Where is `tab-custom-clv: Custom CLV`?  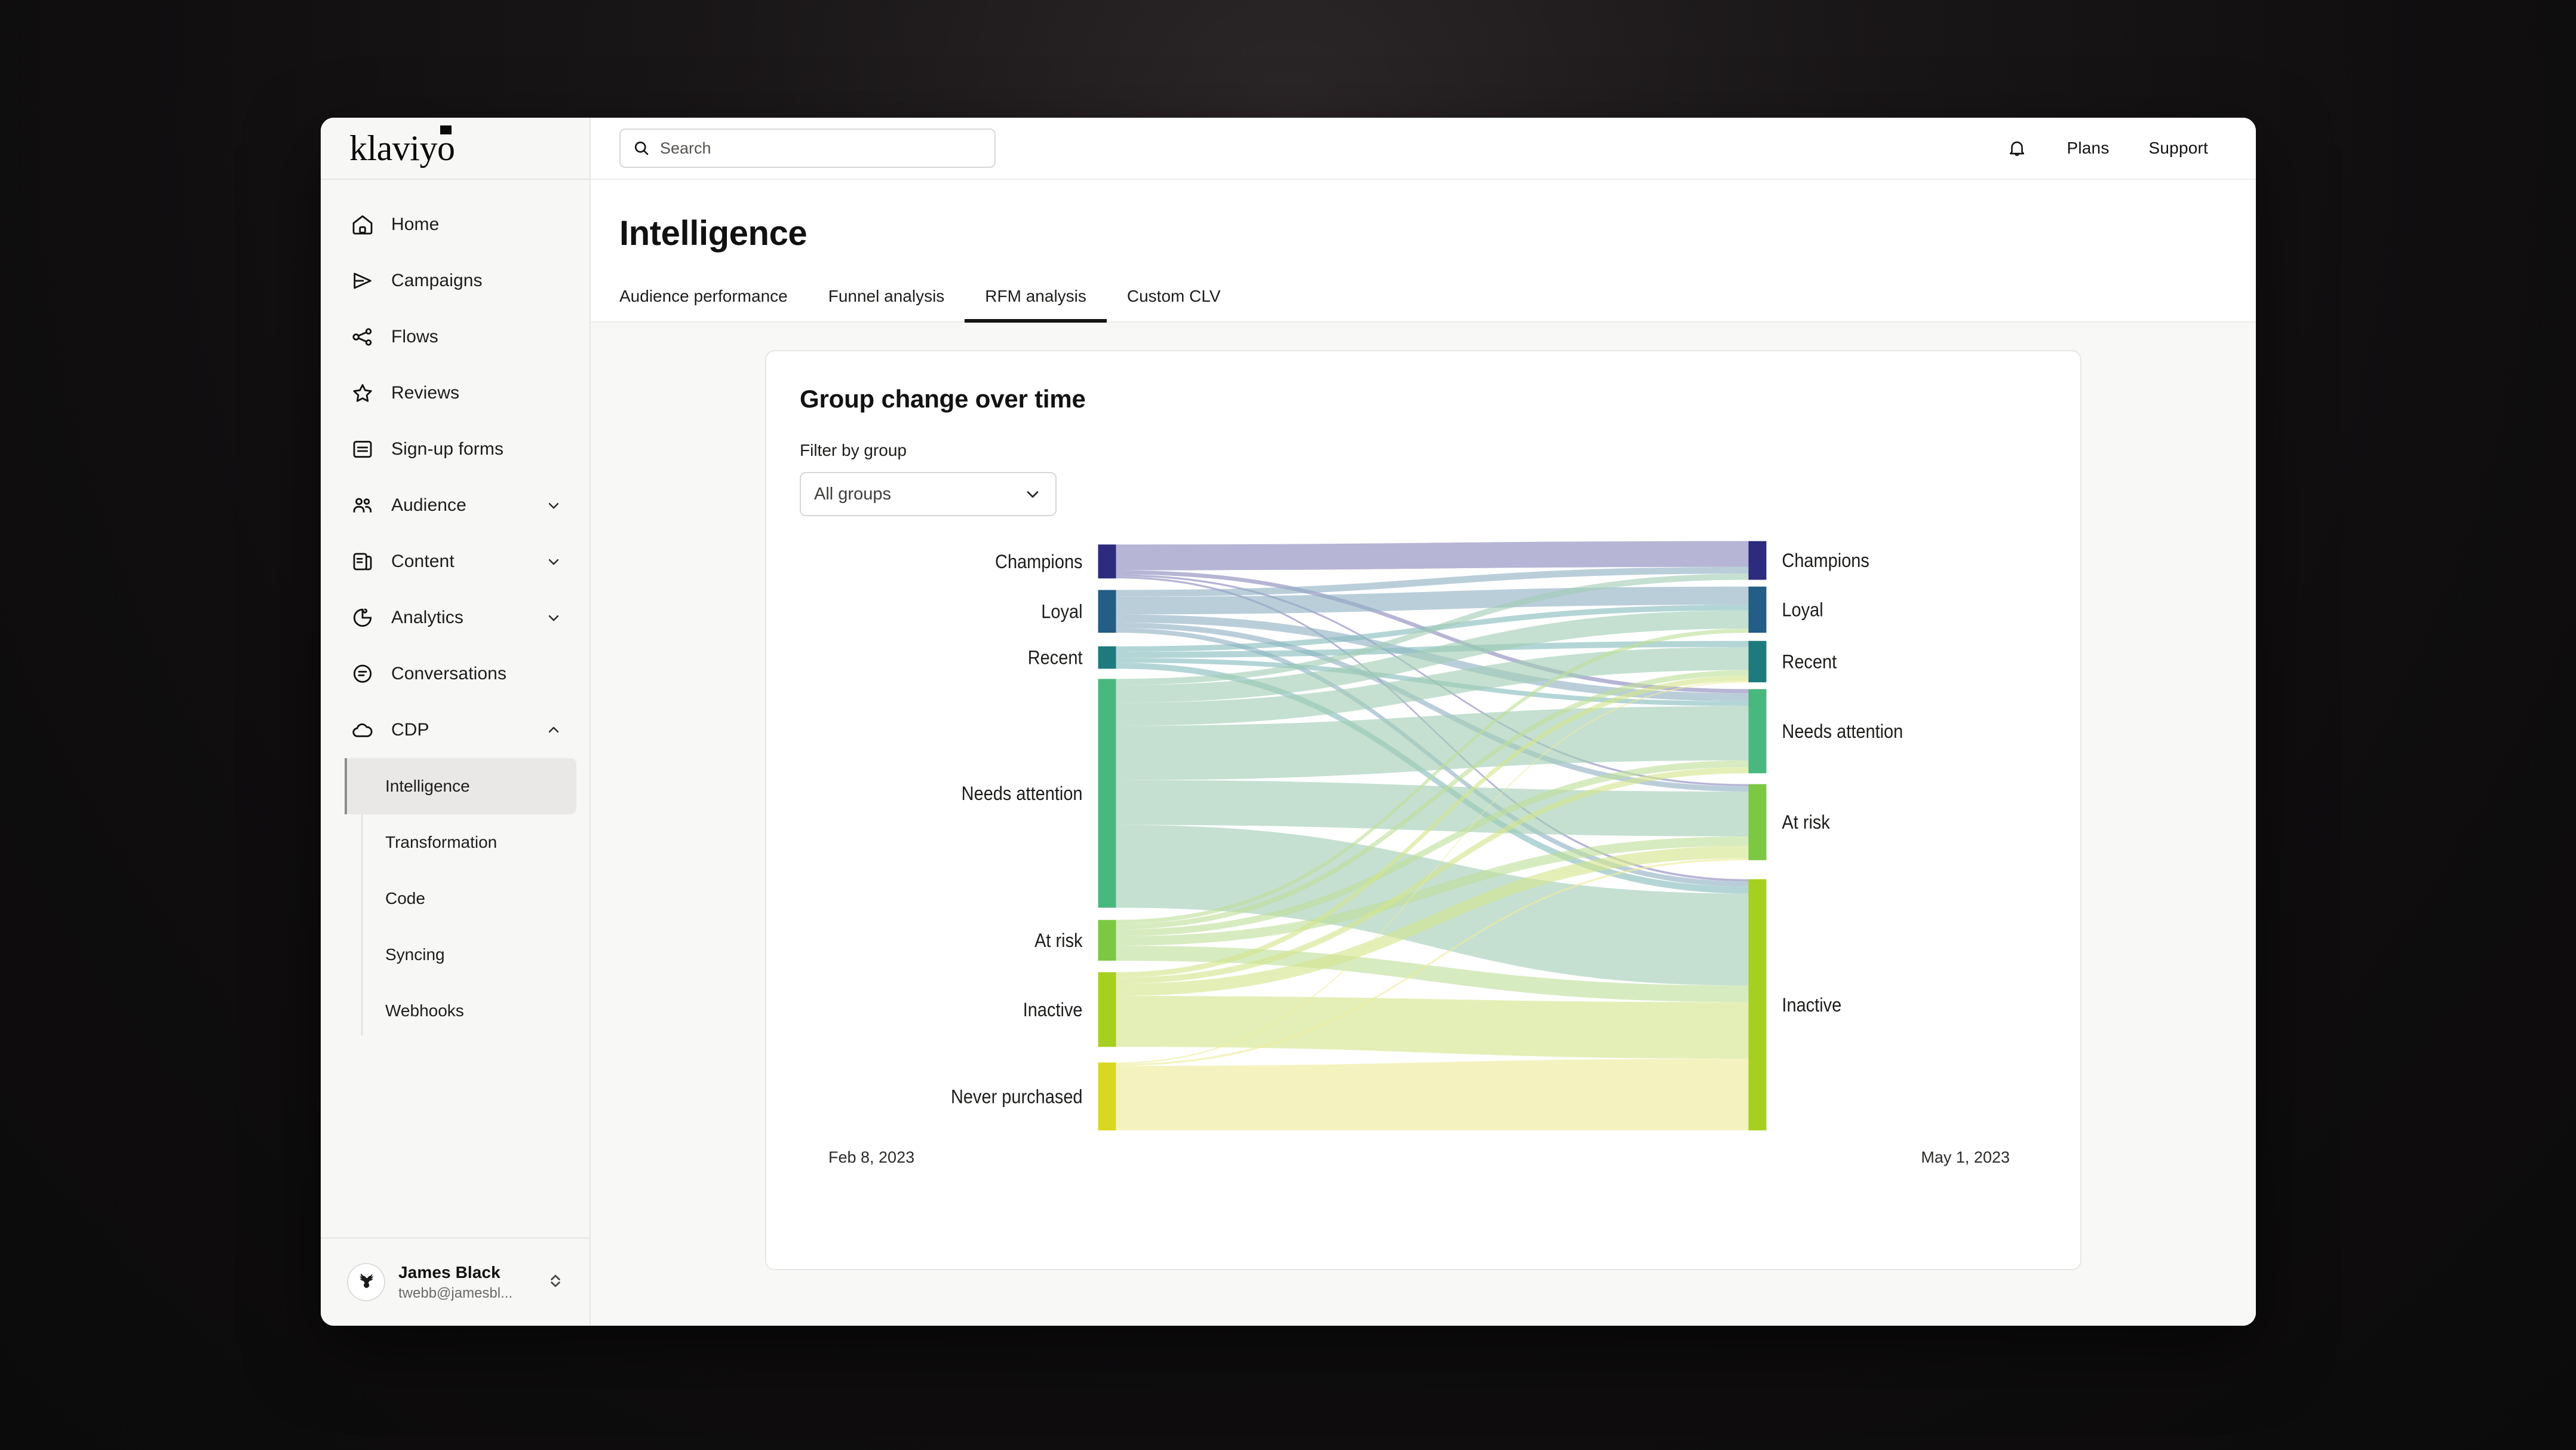 tab-custom-clv: Custom CLV is located at coordinates (1174, 304).